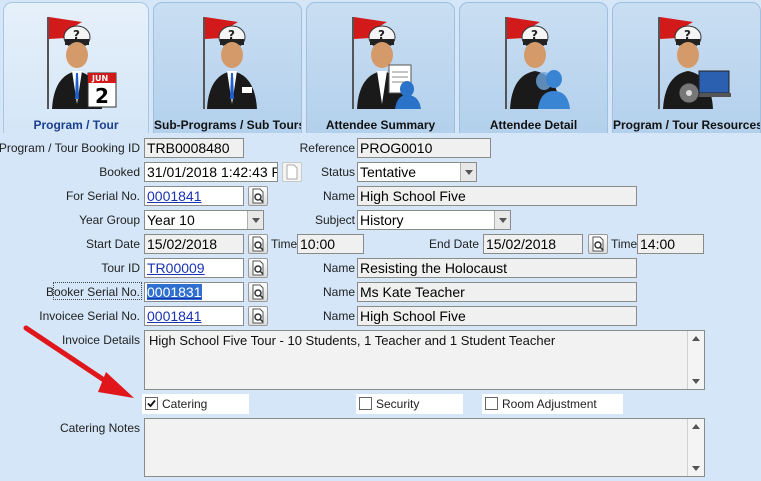 The height and width of the screenshot is (481, 761). I want to click on tour-id-lookup-button, so click(258, 268).